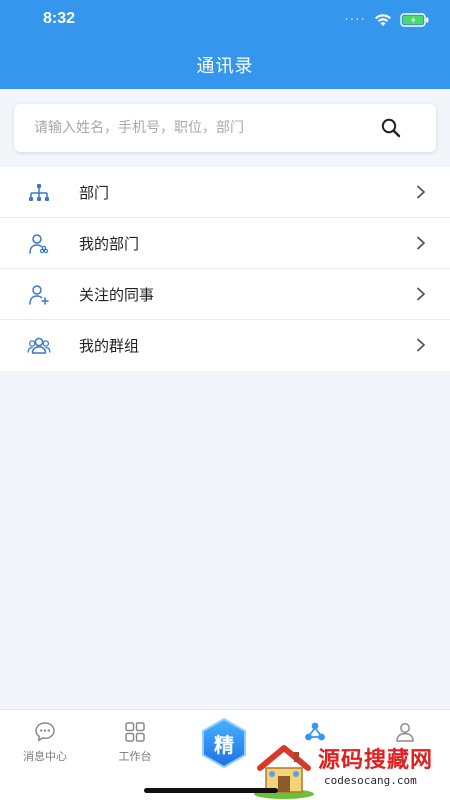 The width and height of the screenshot is (450, 800). What do you see at coordinates (39, 244) in the screenshot?
I see `user-group-icon` at bounding box center [39, 244].